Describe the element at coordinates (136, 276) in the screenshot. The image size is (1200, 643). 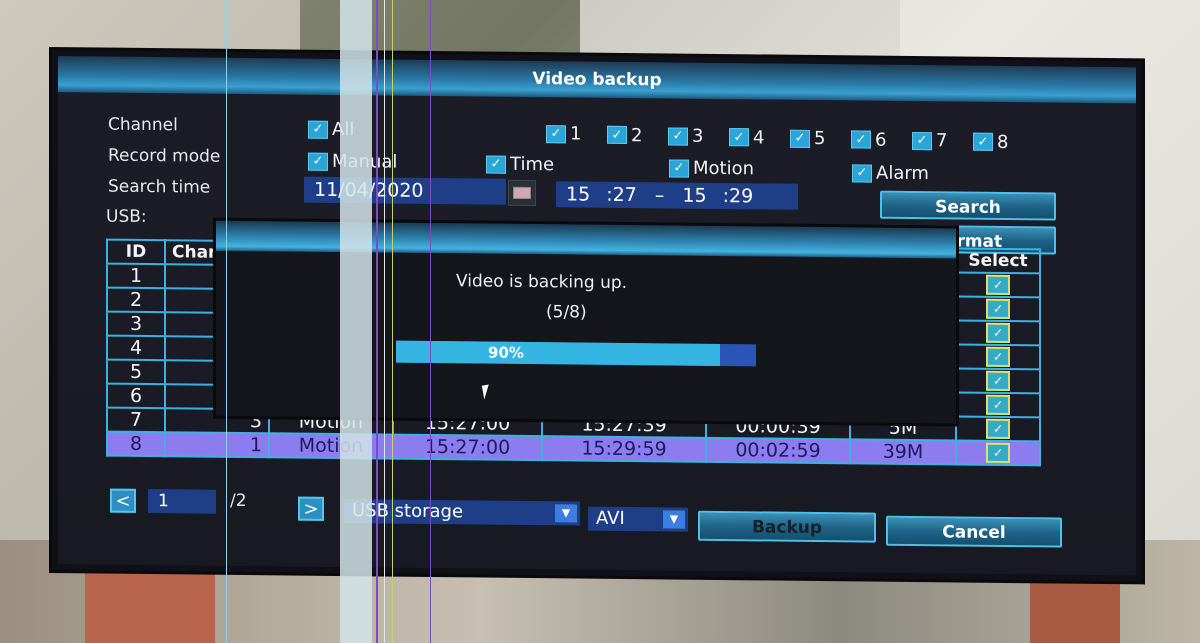
I see `cell-id: 1` at that location.